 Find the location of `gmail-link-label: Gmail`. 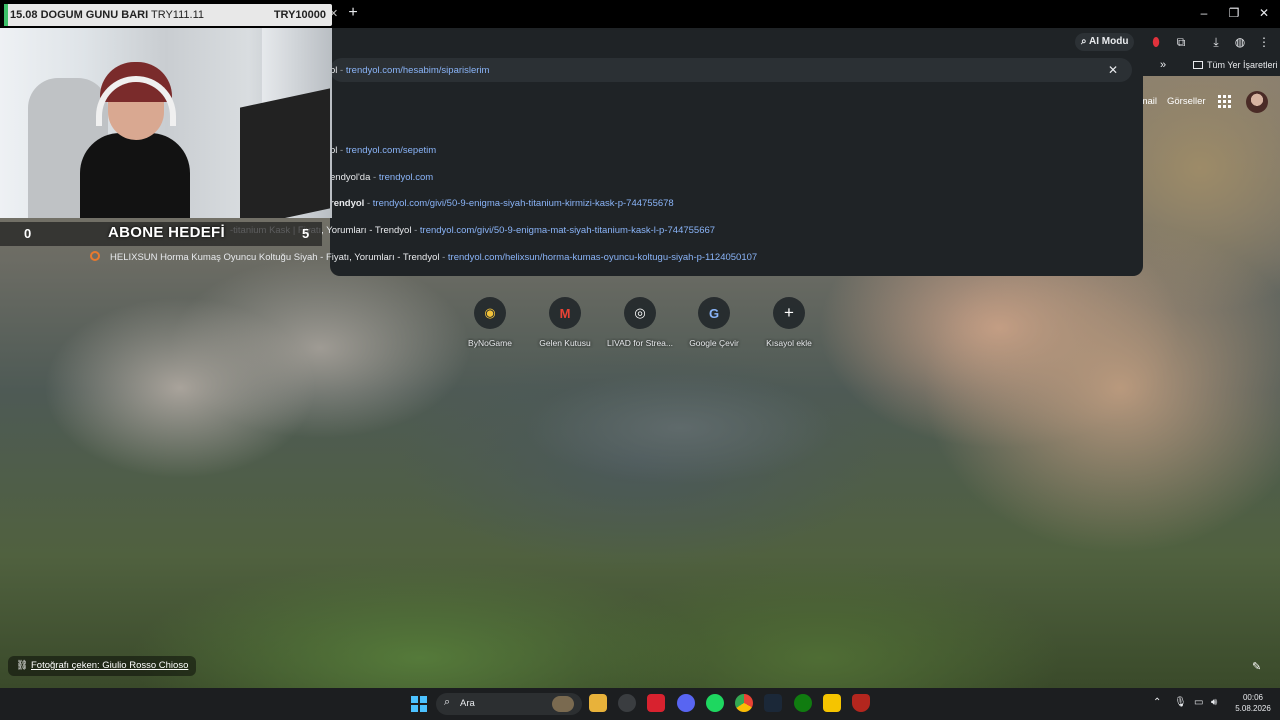

gmail-link-label: Gmail is located at coordinates (1150, 101).